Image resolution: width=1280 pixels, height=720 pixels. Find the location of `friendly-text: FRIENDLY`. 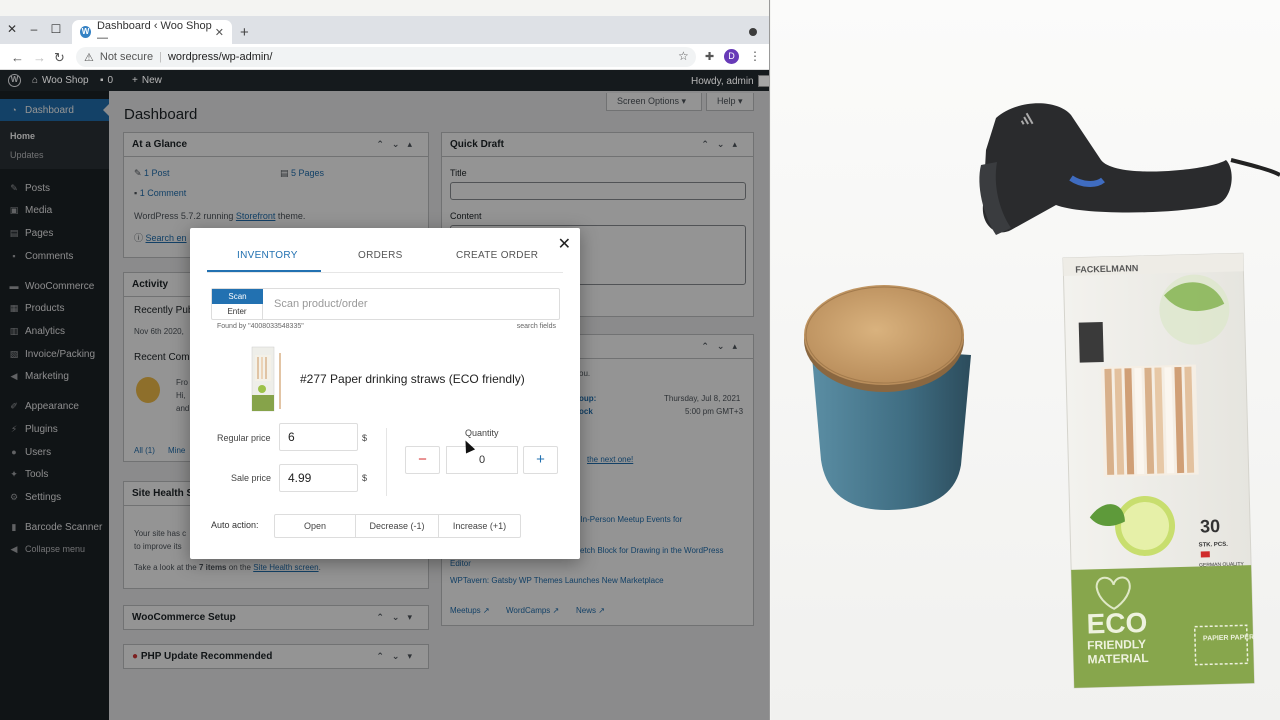

friendly-text: FRIENDLY is located at coordinates (1116, 645).